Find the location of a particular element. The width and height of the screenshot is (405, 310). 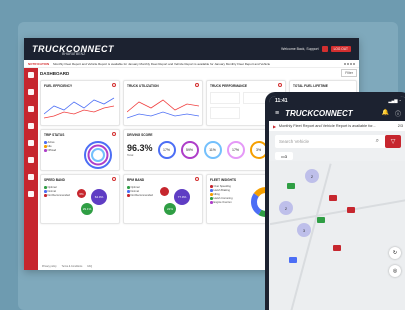

speed-bubble: 29.1% is located at coordinates (87, 209).